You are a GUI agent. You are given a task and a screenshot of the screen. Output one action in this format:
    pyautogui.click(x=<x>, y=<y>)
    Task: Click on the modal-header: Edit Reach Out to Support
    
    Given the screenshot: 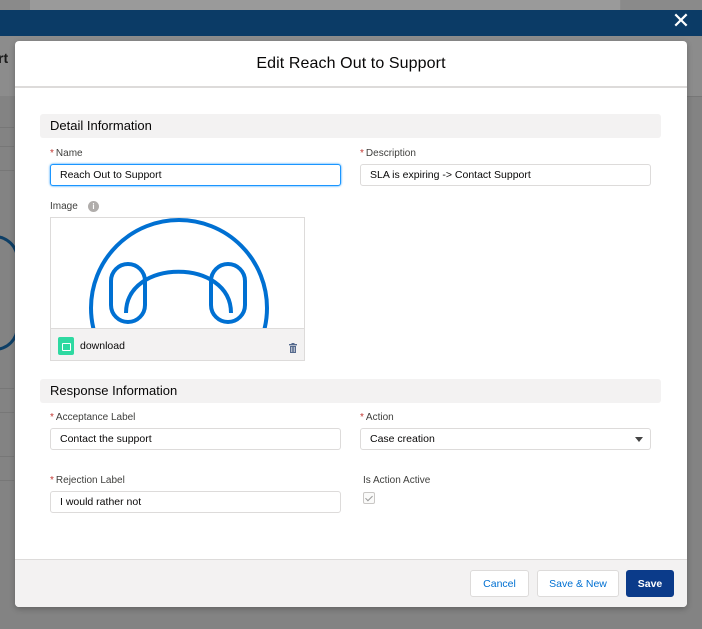 What is the action you would take?
    pyautogui.click(x=351, y=64)
    